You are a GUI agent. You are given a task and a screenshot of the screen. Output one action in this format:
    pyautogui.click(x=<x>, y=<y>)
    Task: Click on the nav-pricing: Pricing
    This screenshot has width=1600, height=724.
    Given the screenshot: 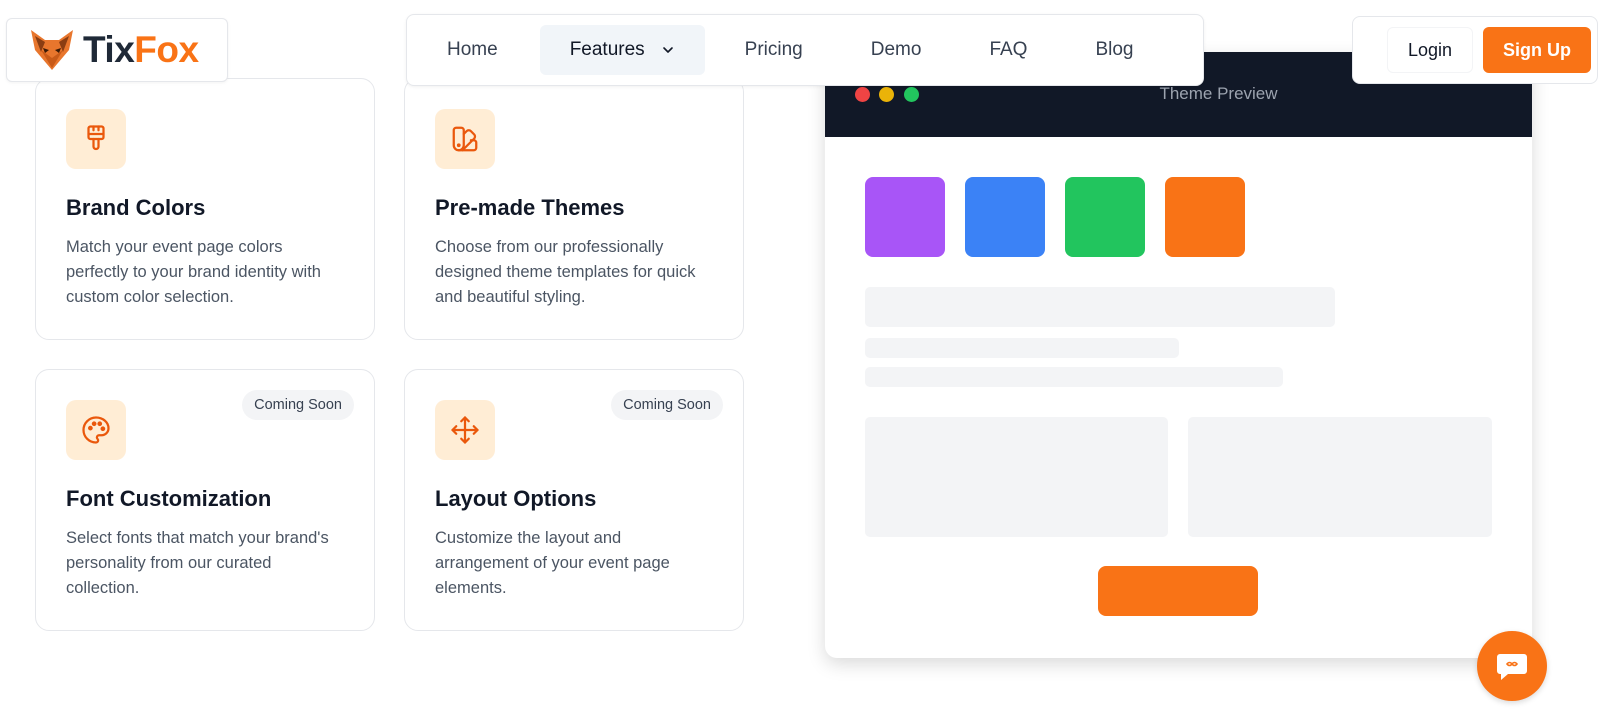 What is the action you would take?
    pyautogui.click(x=774, y=50)
    